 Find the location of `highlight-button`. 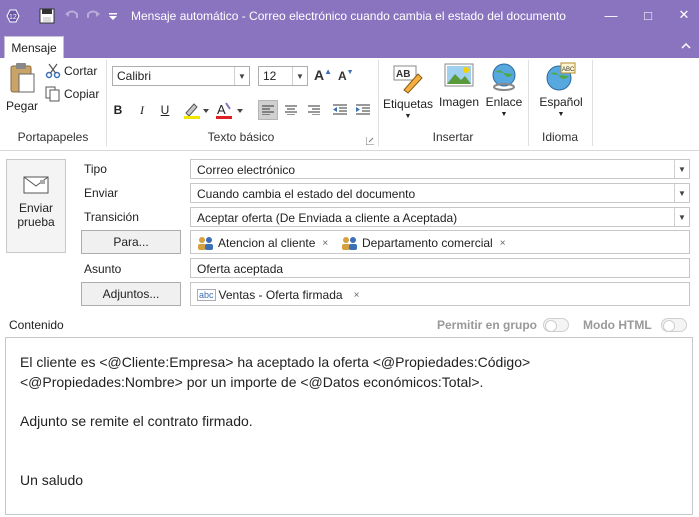

highlight-button is located at coordinates (196, 110).